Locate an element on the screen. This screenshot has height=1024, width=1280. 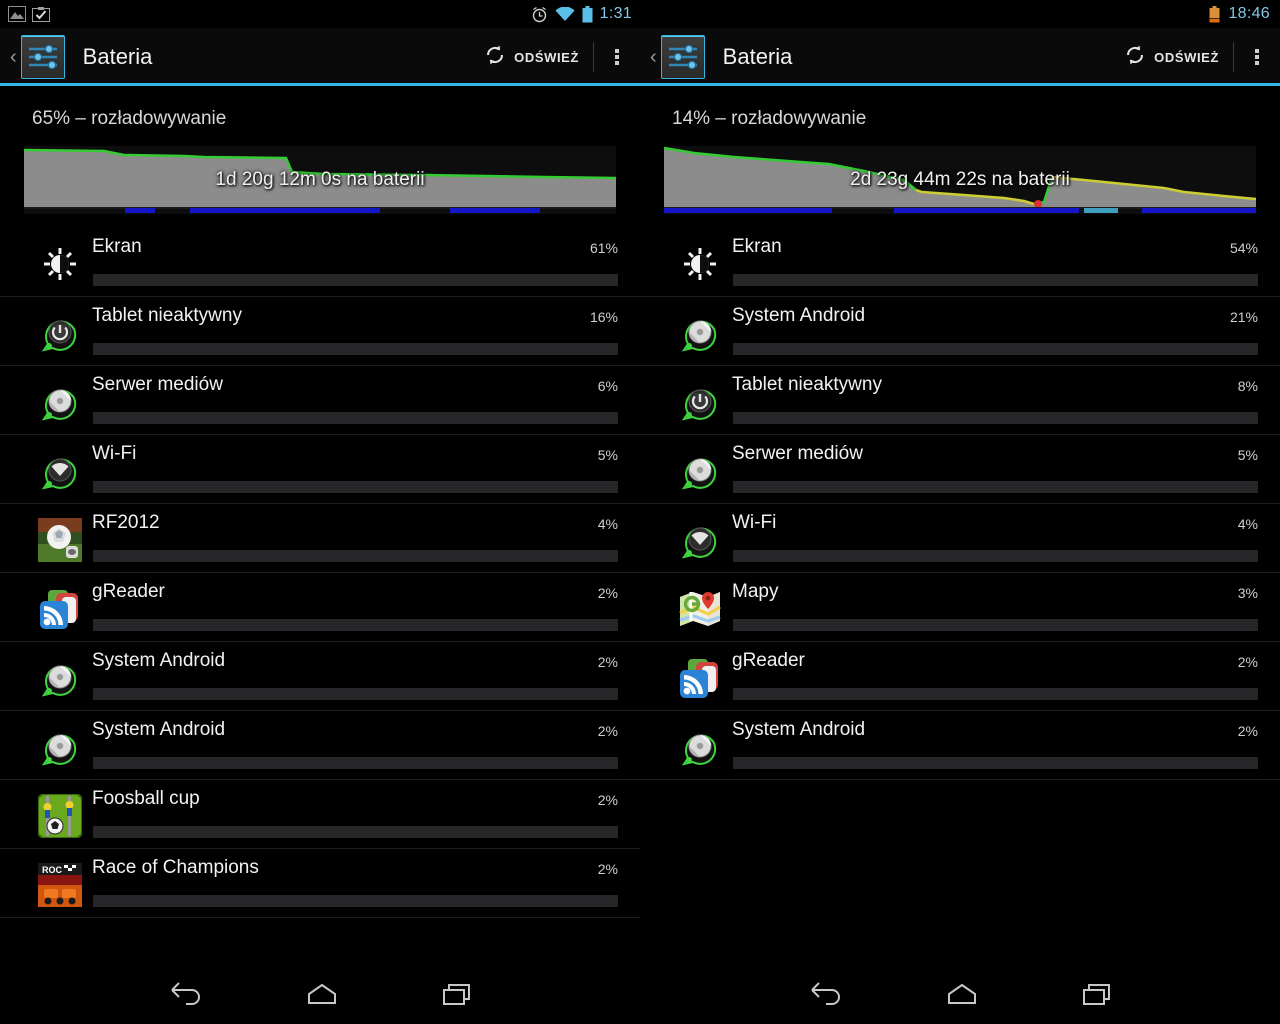
overflow-menu-icon-right is located at coordinates (1257, 57).